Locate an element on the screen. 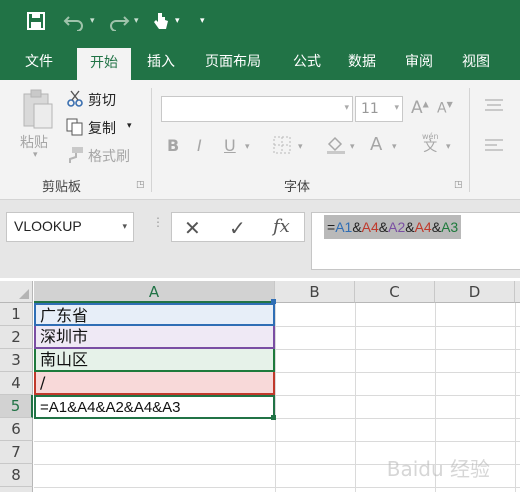 The width and height of the screenshot is (520, 492). tab-page-layout: 页面布局 is located at coordinates (233, 62).